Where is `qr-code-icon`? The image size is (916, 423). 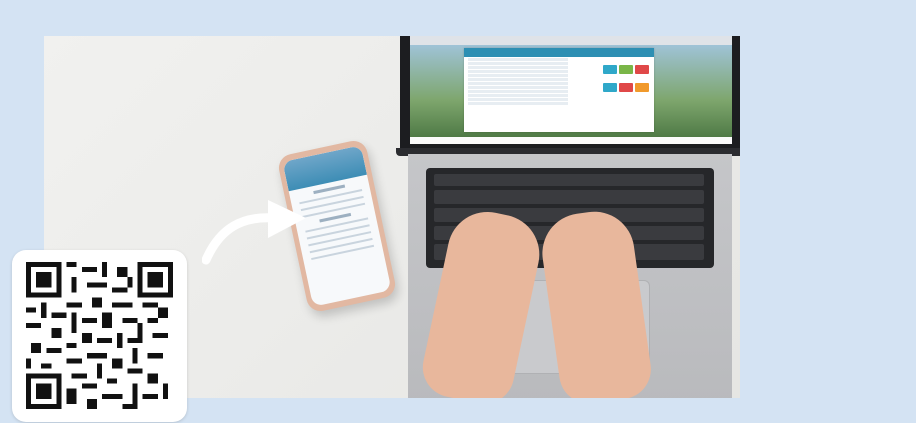 qr-code-icon is located at coordinates (99, 335).